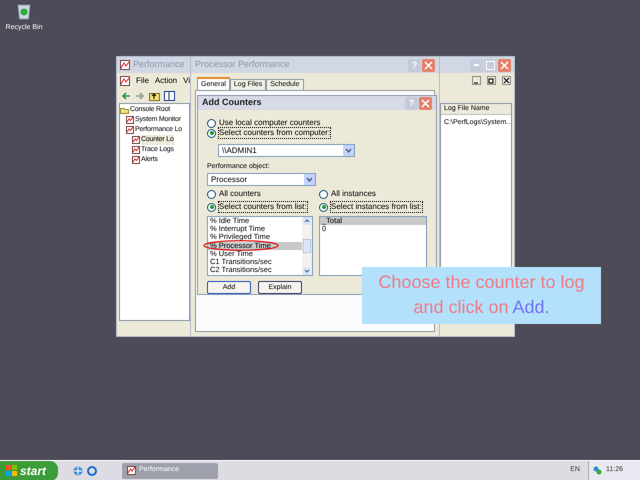 The image size is (640, 480). Describe the element at coordinates (240, 194) in the screenshot. I see `radio-label: All counters` at that location.